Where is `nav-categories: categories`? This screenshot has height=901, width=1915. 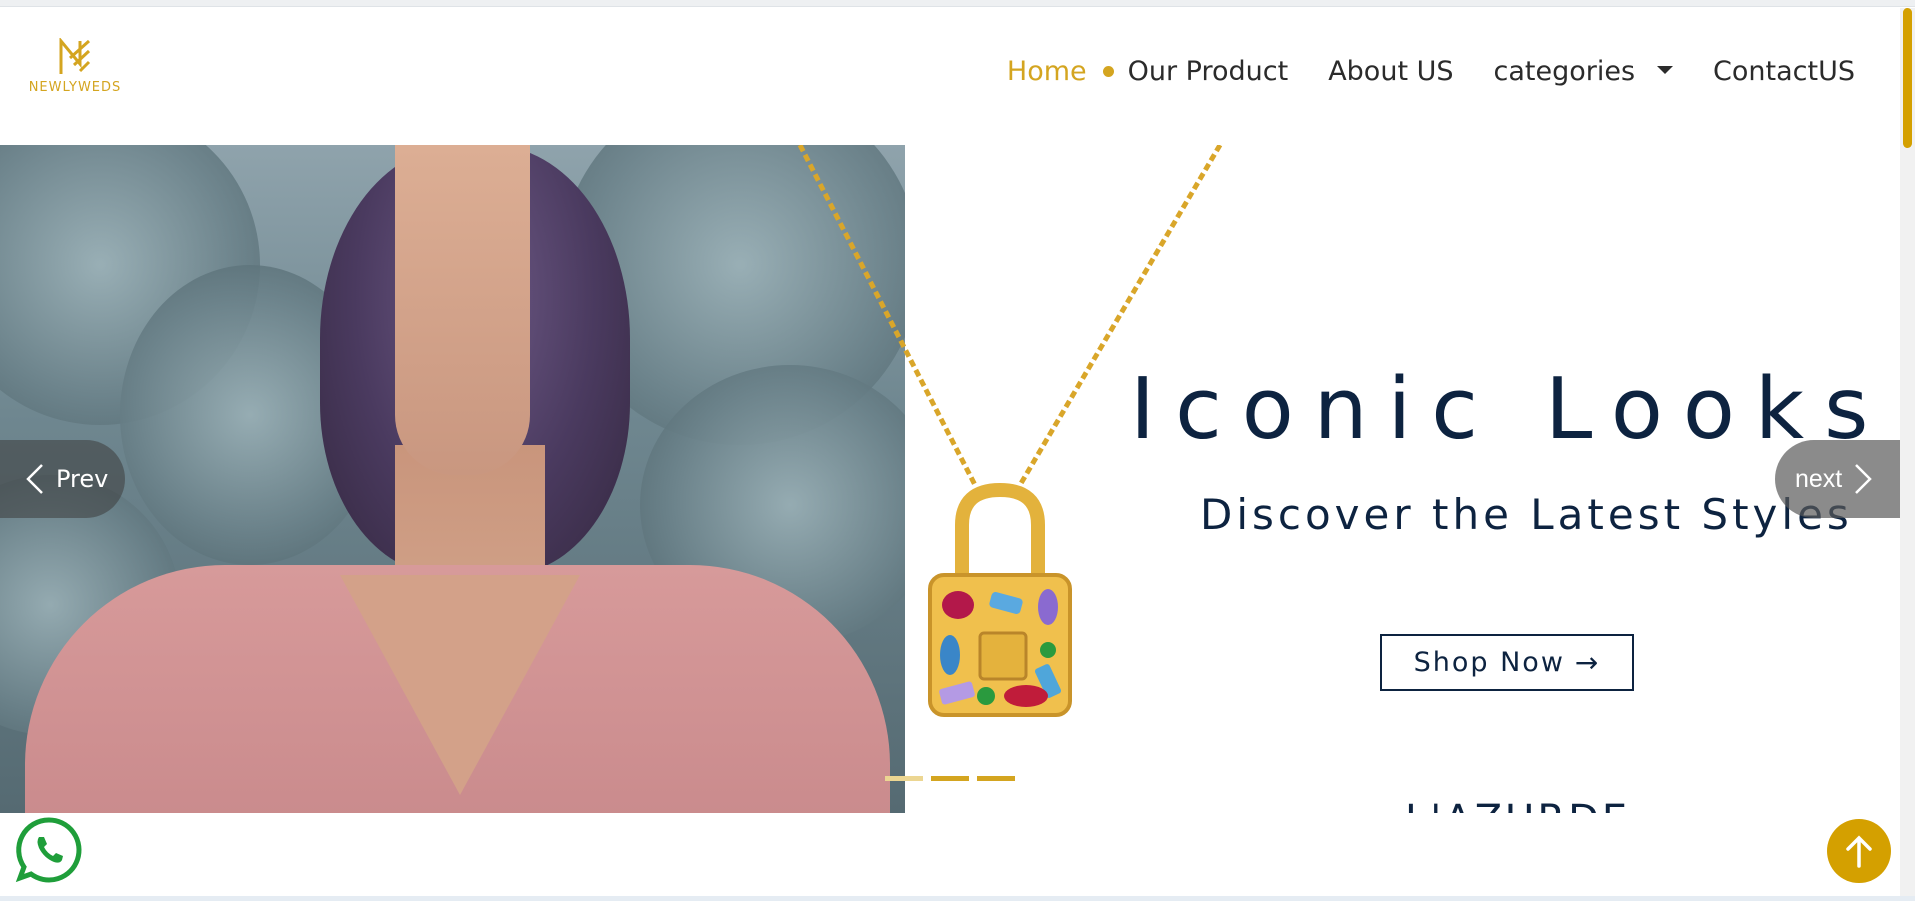 nav-categories: categories is located at coordinates (1584, 71).